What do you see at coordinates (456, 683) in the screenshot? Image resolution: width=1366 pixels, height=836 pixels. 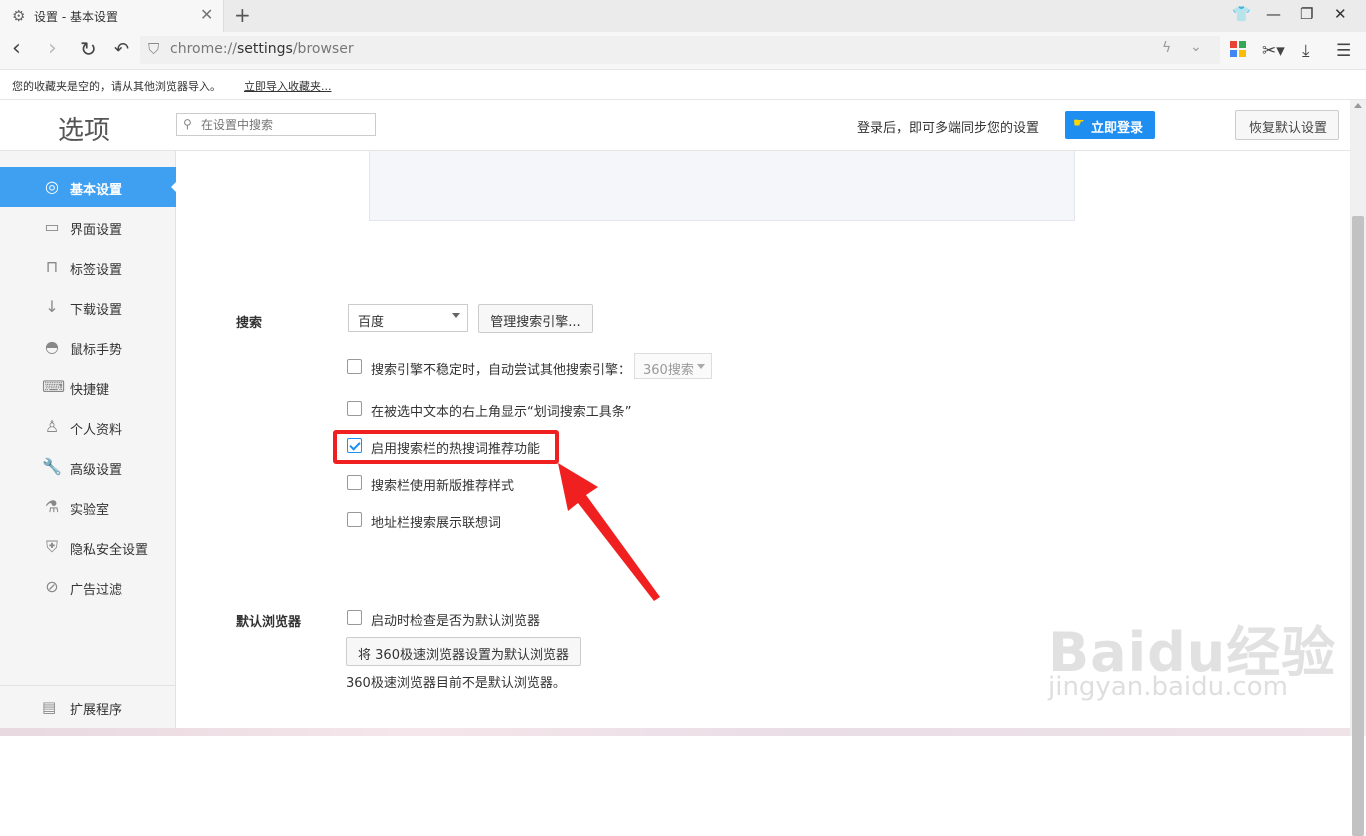 I see `default-browser-status: 360极速浏览器目前不是默认浏览器。` at bounding box center [456, 683].